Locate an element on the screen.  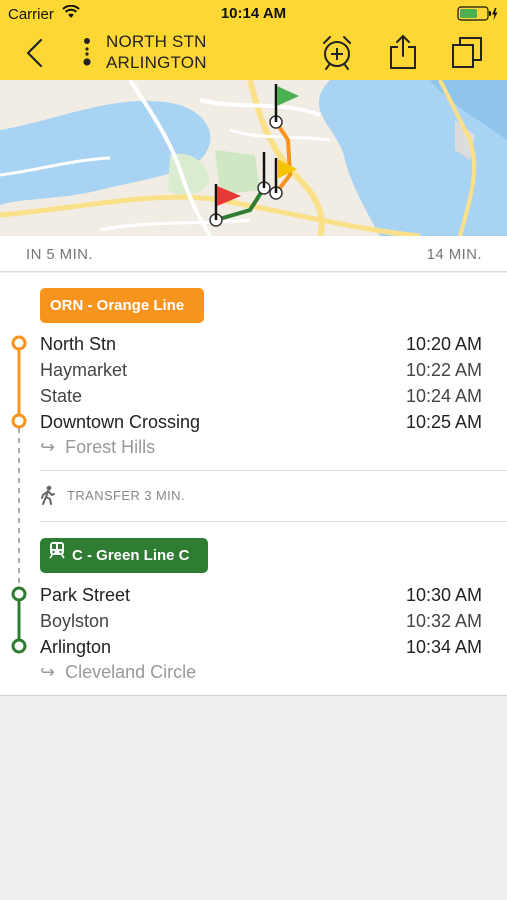
walking-icon is located at coordinates (48, 495).